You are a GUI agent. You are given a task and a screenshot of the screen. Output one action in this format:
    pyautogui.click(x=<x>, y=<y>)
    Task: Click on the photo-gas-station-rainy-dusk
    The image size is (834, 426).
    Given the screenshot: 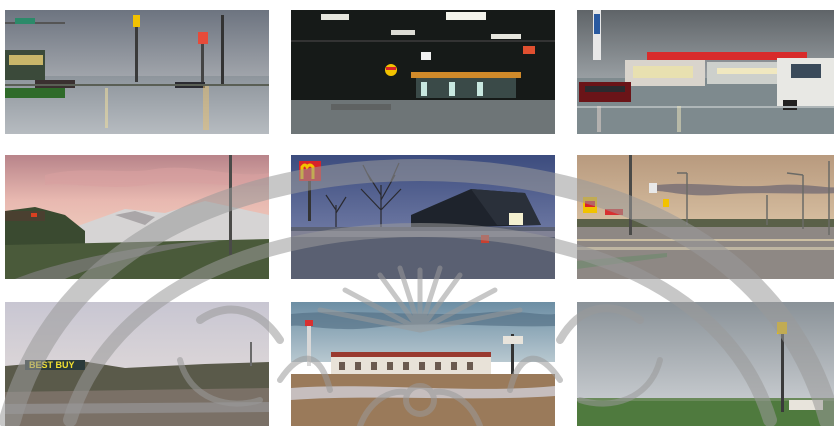 What is the action you would take?
    pyautogui.click(x=137, y=72)
    